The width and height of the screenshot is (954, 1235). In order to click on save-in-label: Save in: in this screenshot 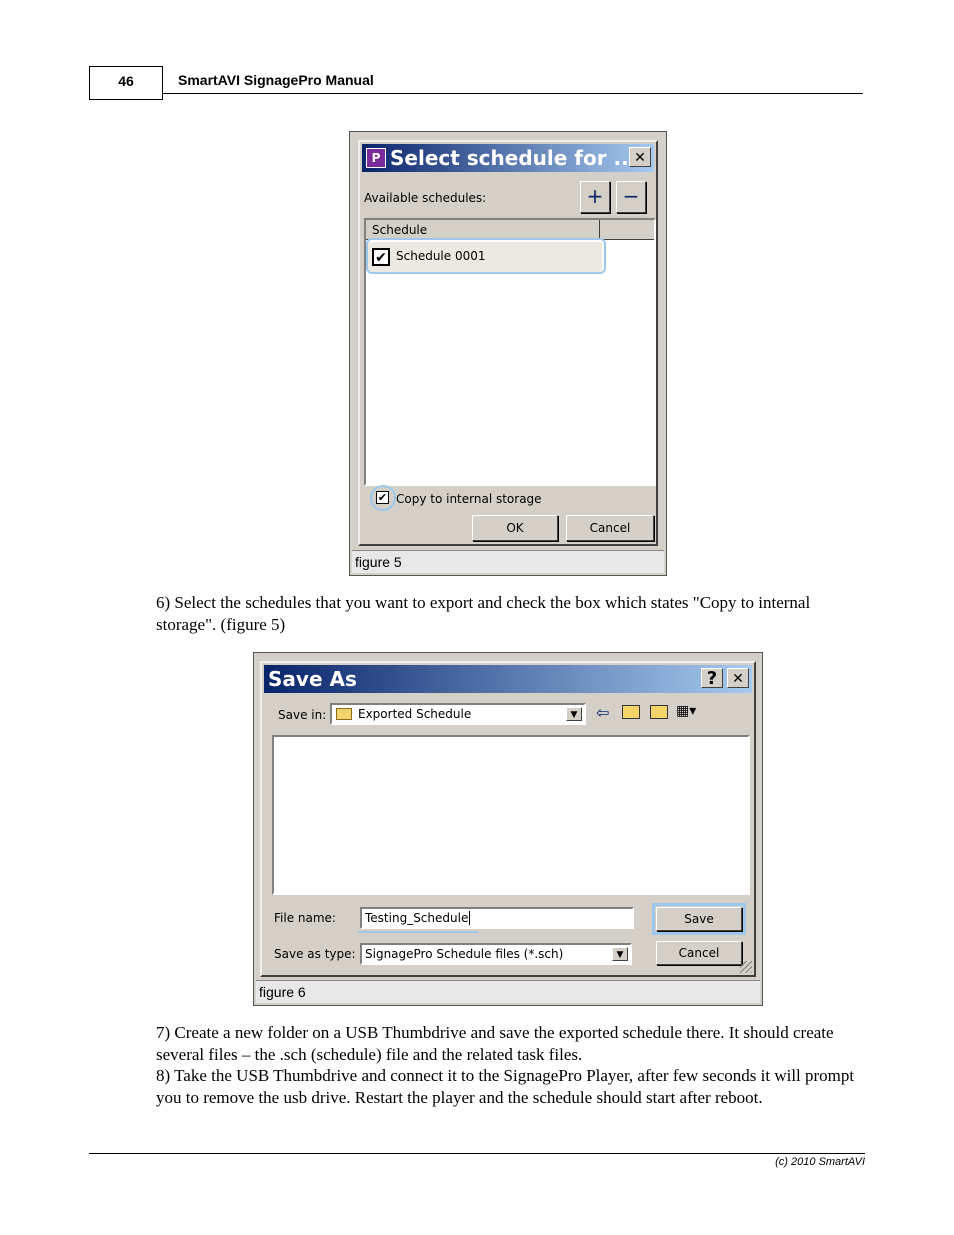, I will do `click(302, 715)`.